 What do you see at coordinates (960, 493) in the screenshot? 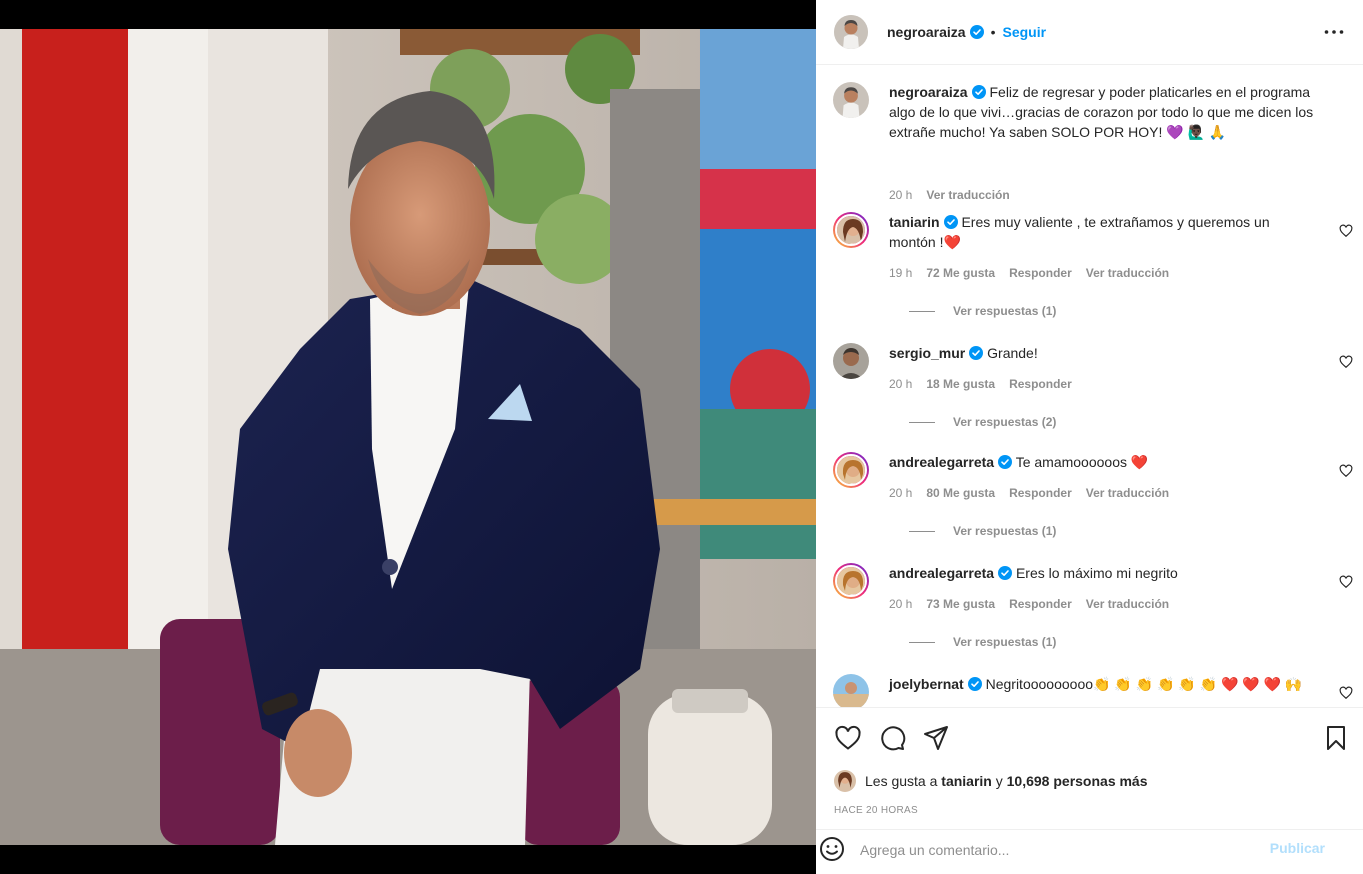
I see `comment-likes: 80 Me gusta` at bounding box center [960, 493].